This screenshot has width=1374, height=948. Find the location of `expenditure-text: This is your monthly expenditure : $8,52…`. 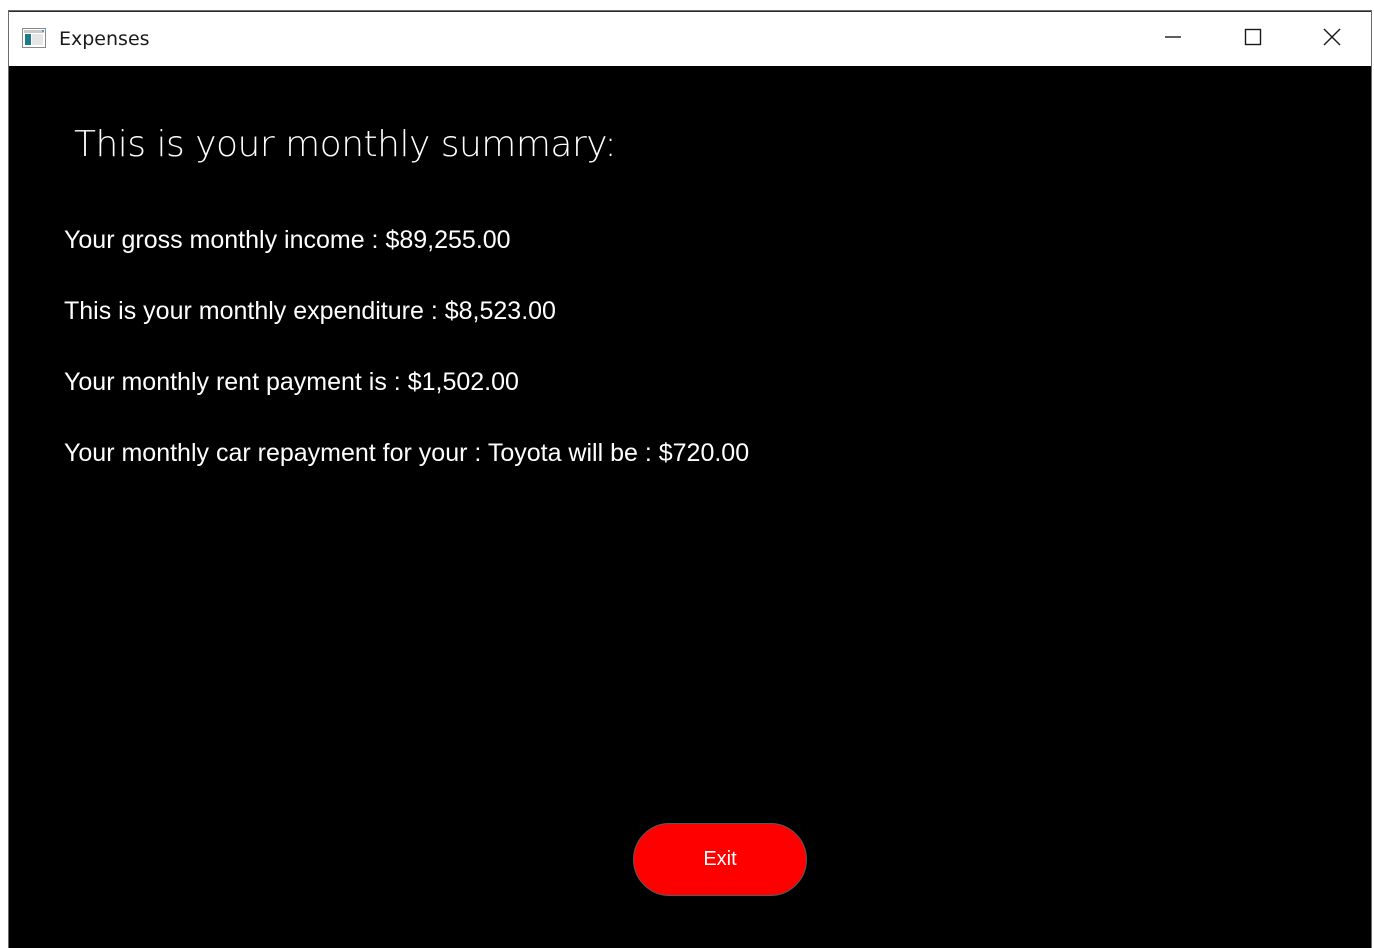

expenditure-text: This is your monthly expenditure : $8,52… is located at coordinates (310, 311).